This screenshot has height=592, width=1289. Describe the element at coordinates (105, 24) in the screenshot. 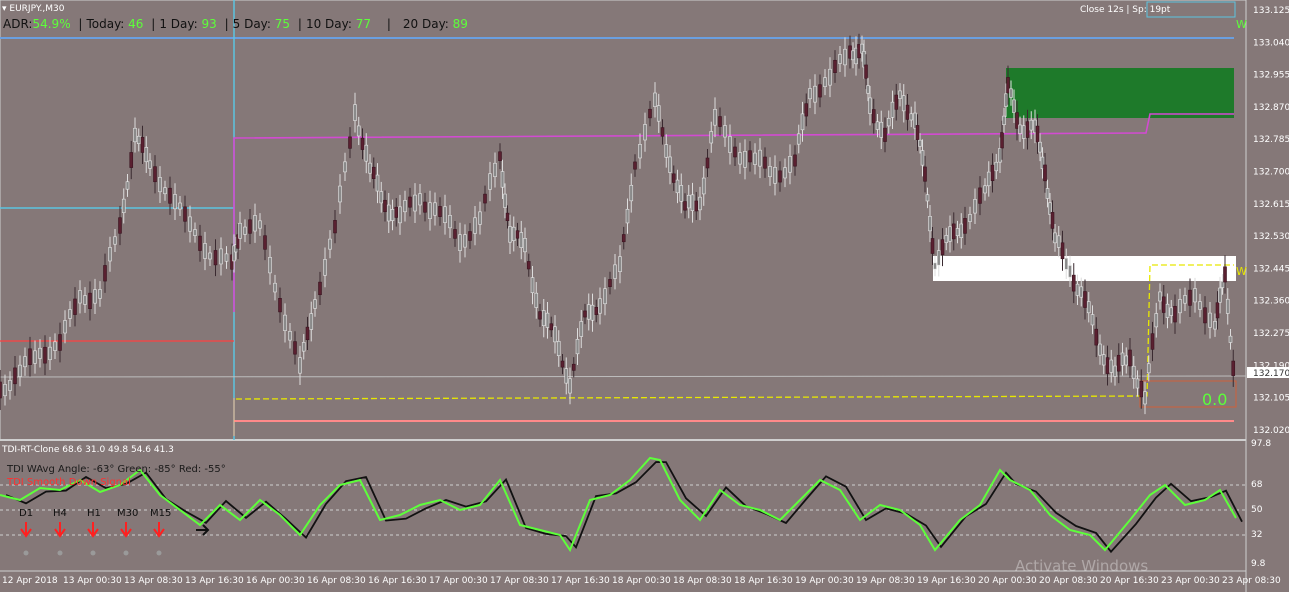

I see `today-label: Today:` at that location.